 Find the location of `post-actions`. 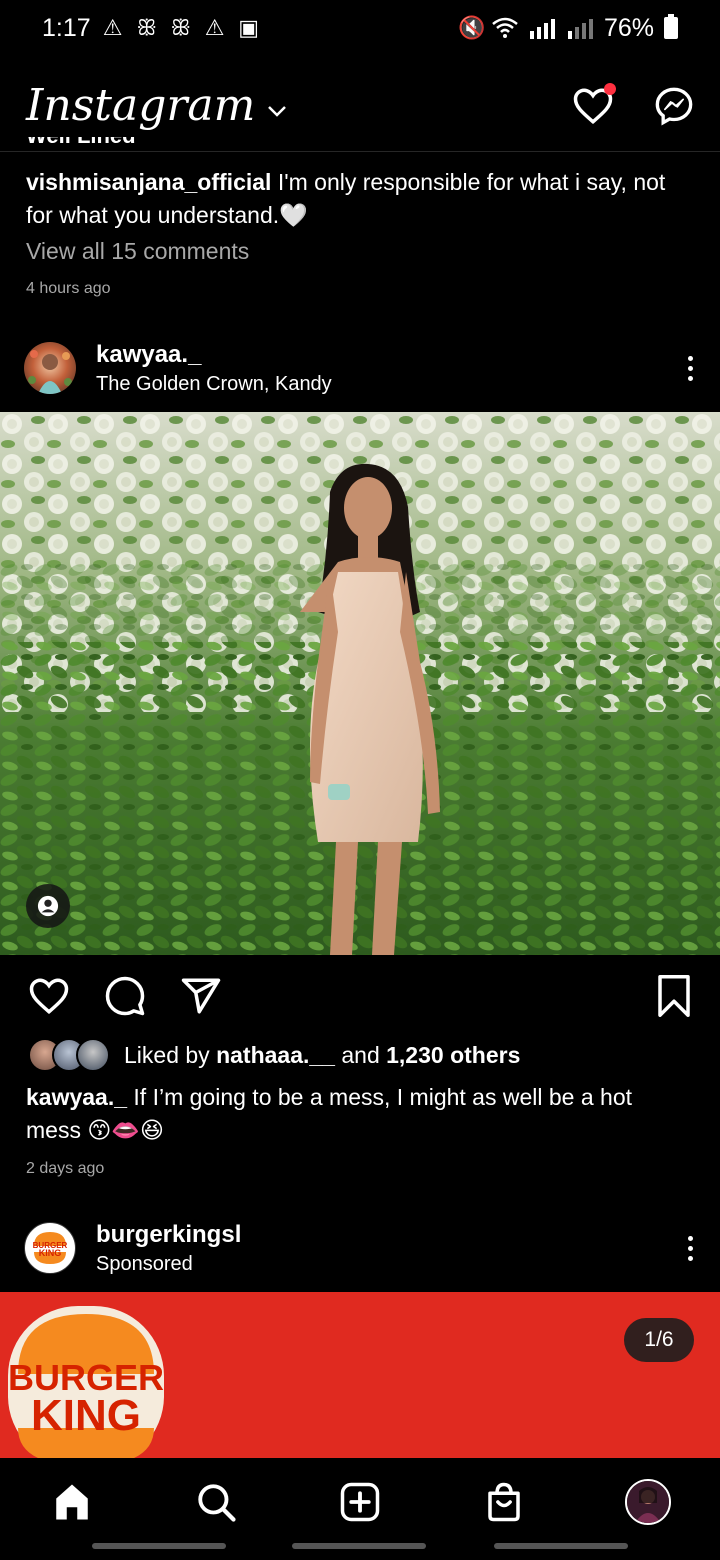

post-actions is located at coordinates (360, 996).